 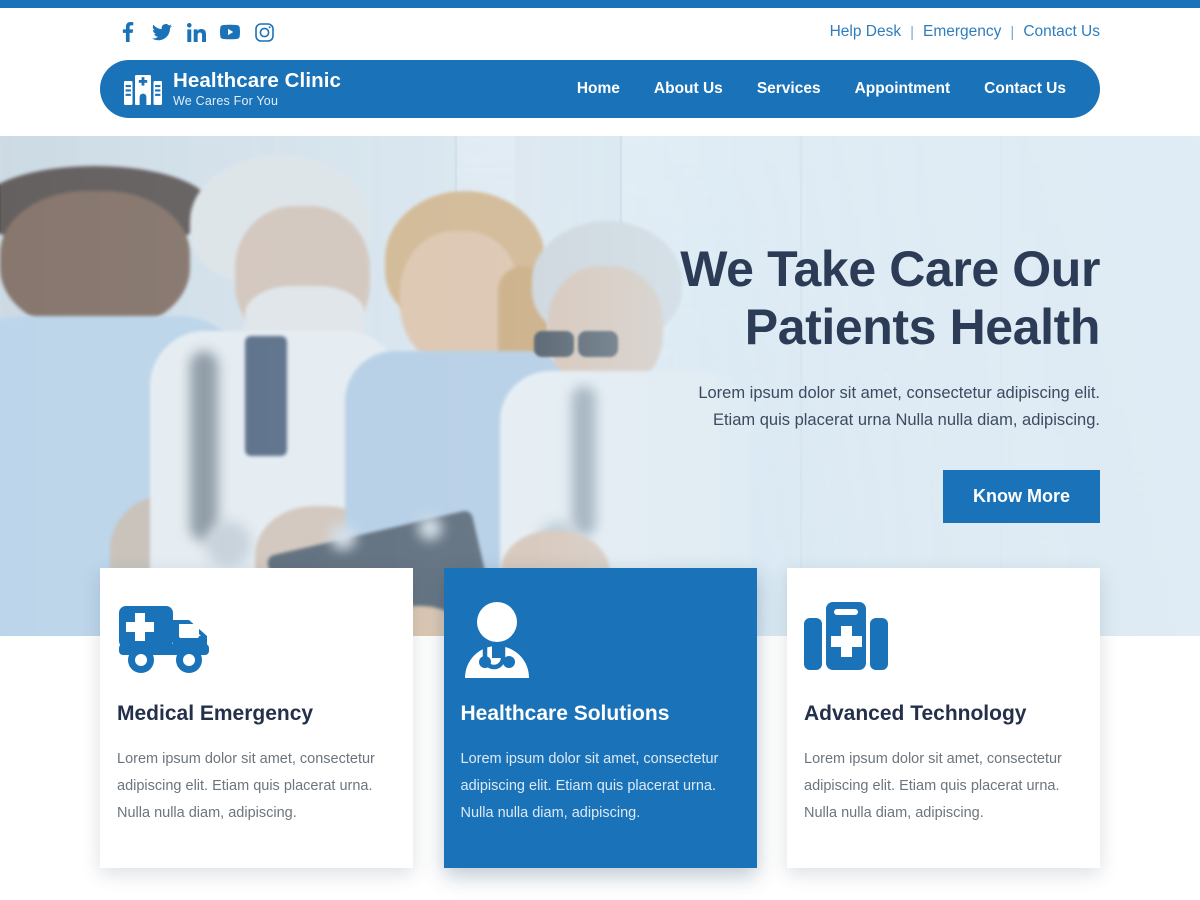 What do you see at coordinates (890, 269) in the screenshot?
I see `hero-title-line-1: We Take Care Our` at bounding box center [890, 269].